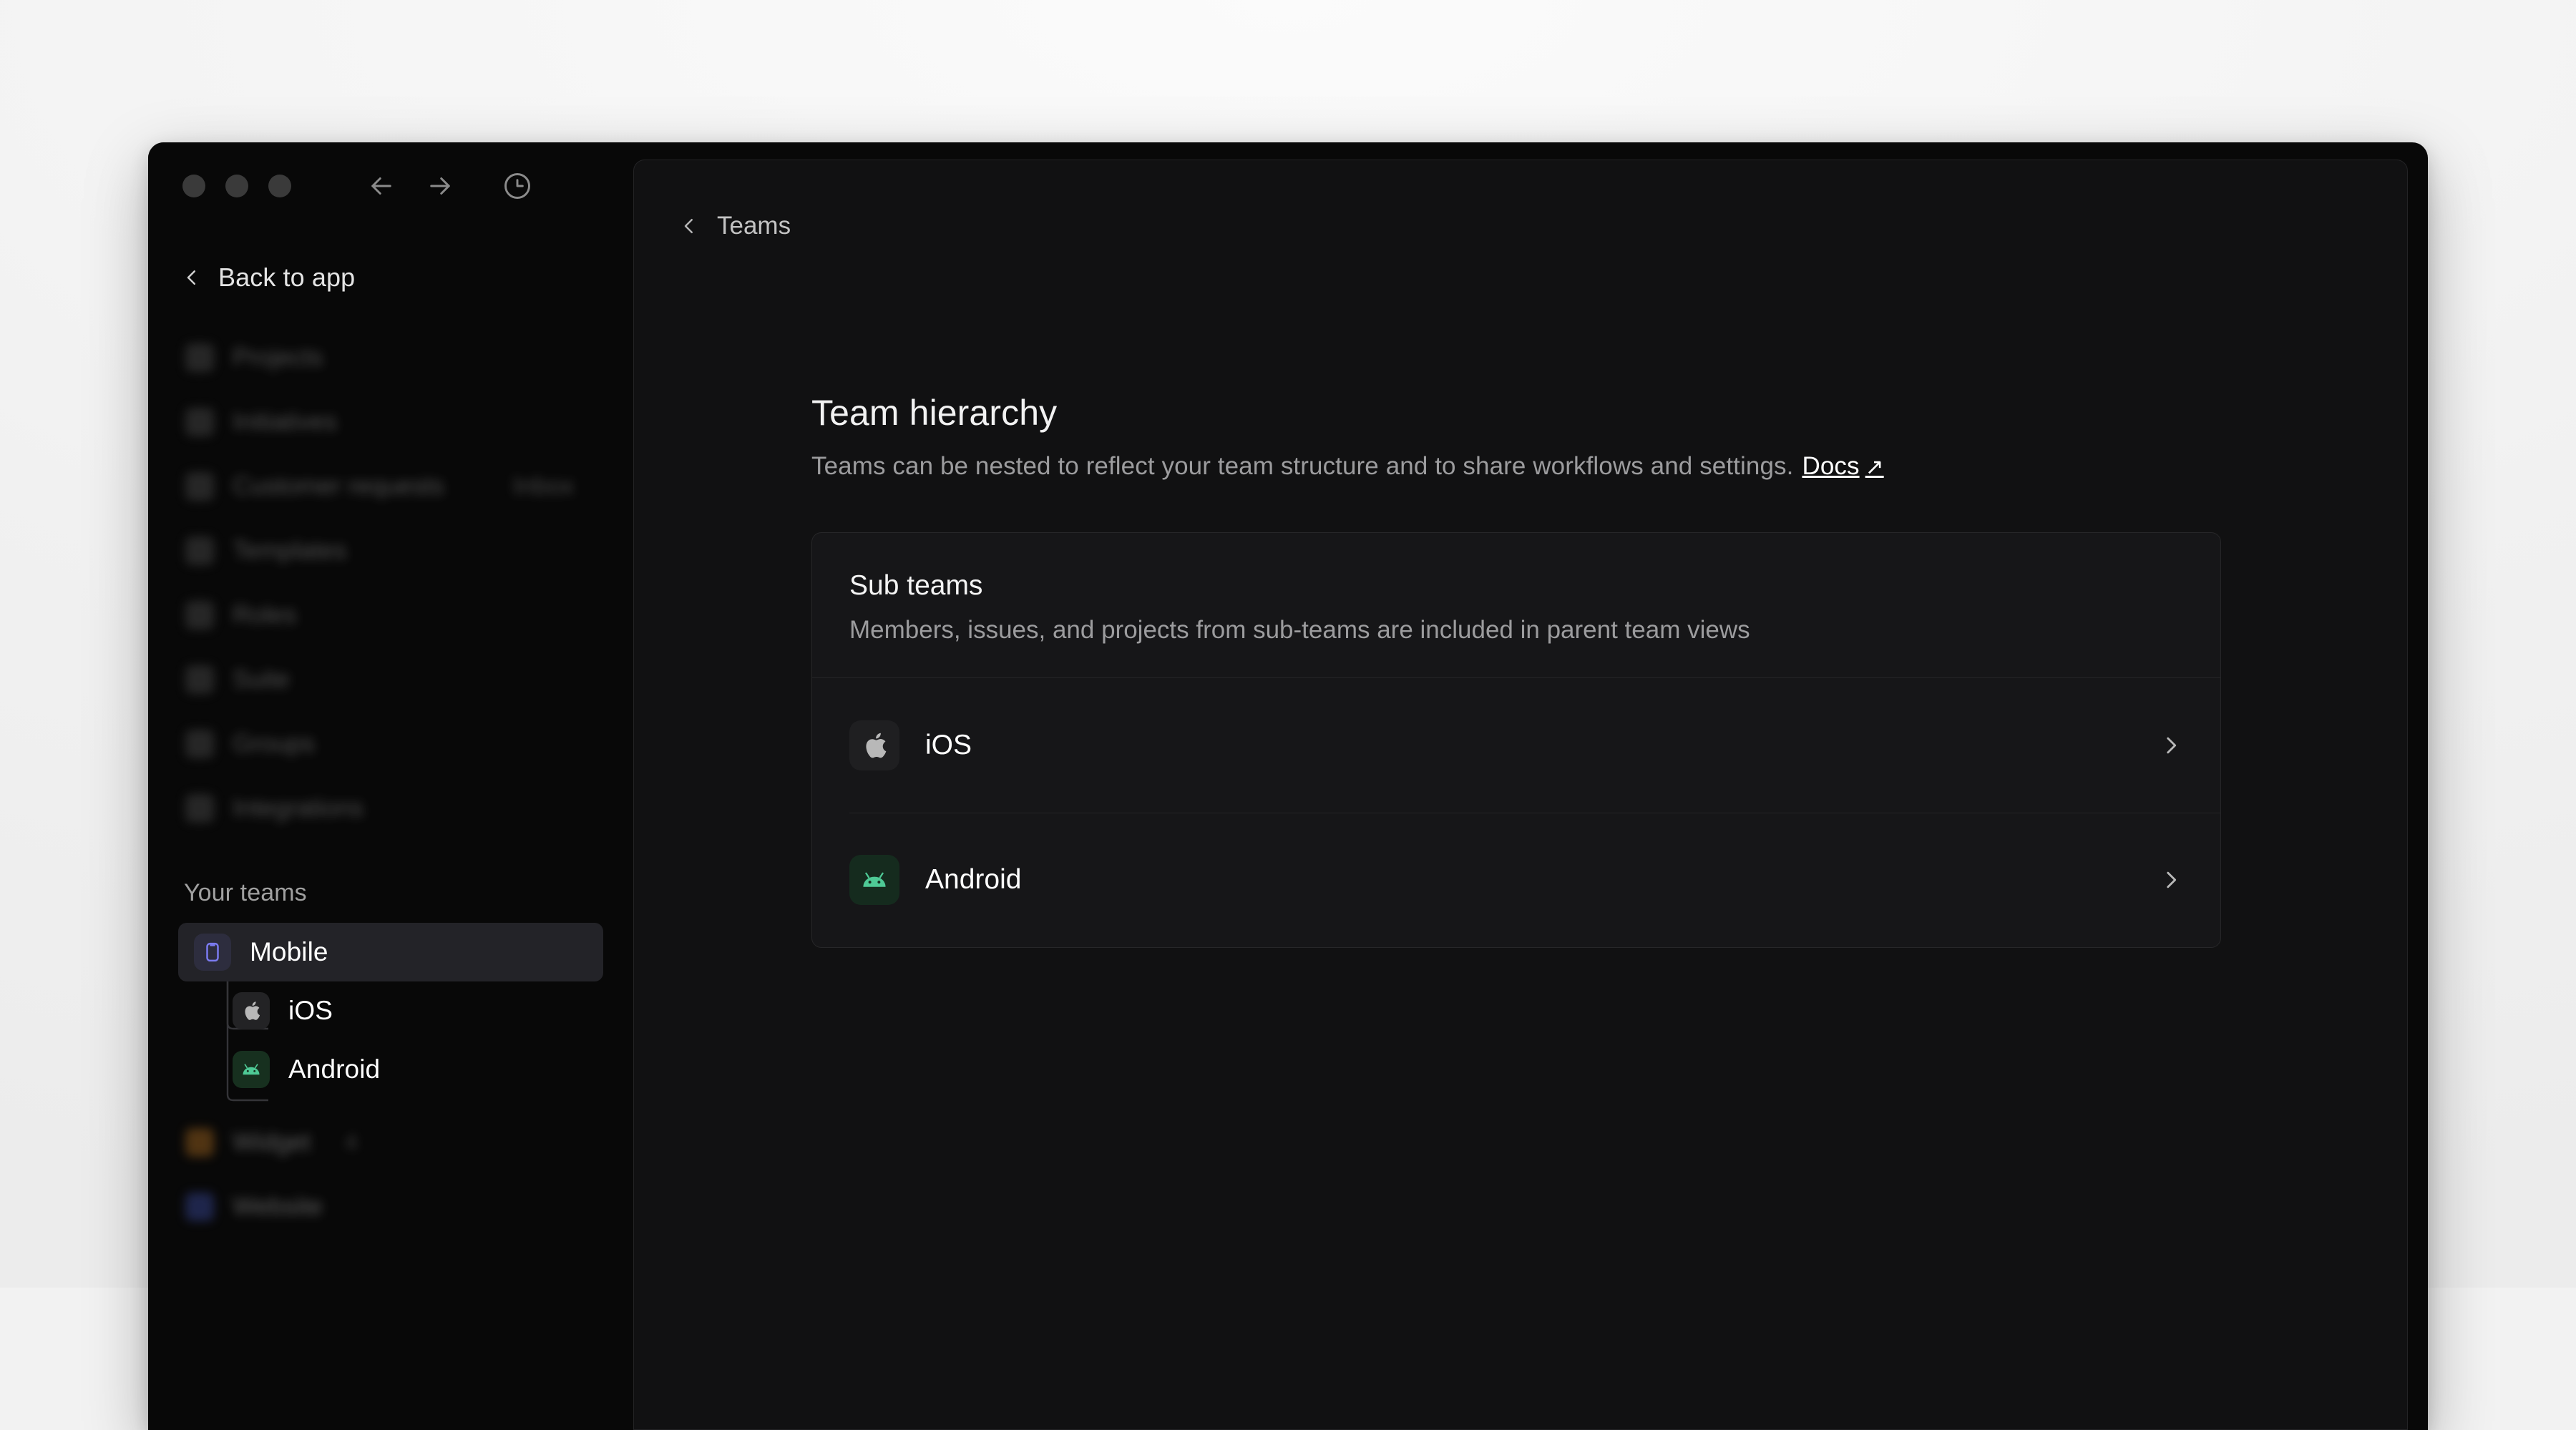  Describe the element at coordinates (390, 952) in the screenshot. I see `sidebar-team-mobile: Mobile` at that location.